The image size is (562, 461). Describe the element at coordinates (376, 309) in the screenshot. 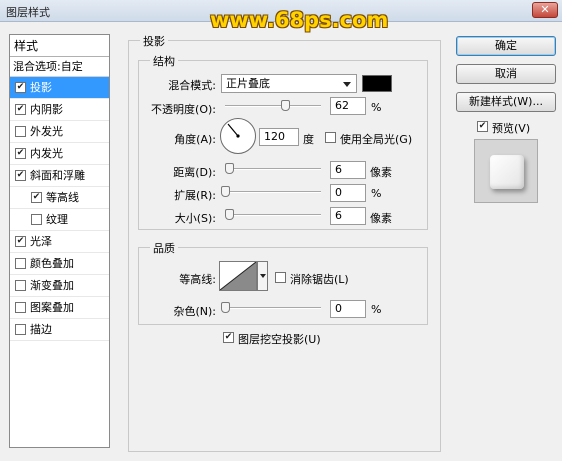

I see `noise-unit: %` at that location.